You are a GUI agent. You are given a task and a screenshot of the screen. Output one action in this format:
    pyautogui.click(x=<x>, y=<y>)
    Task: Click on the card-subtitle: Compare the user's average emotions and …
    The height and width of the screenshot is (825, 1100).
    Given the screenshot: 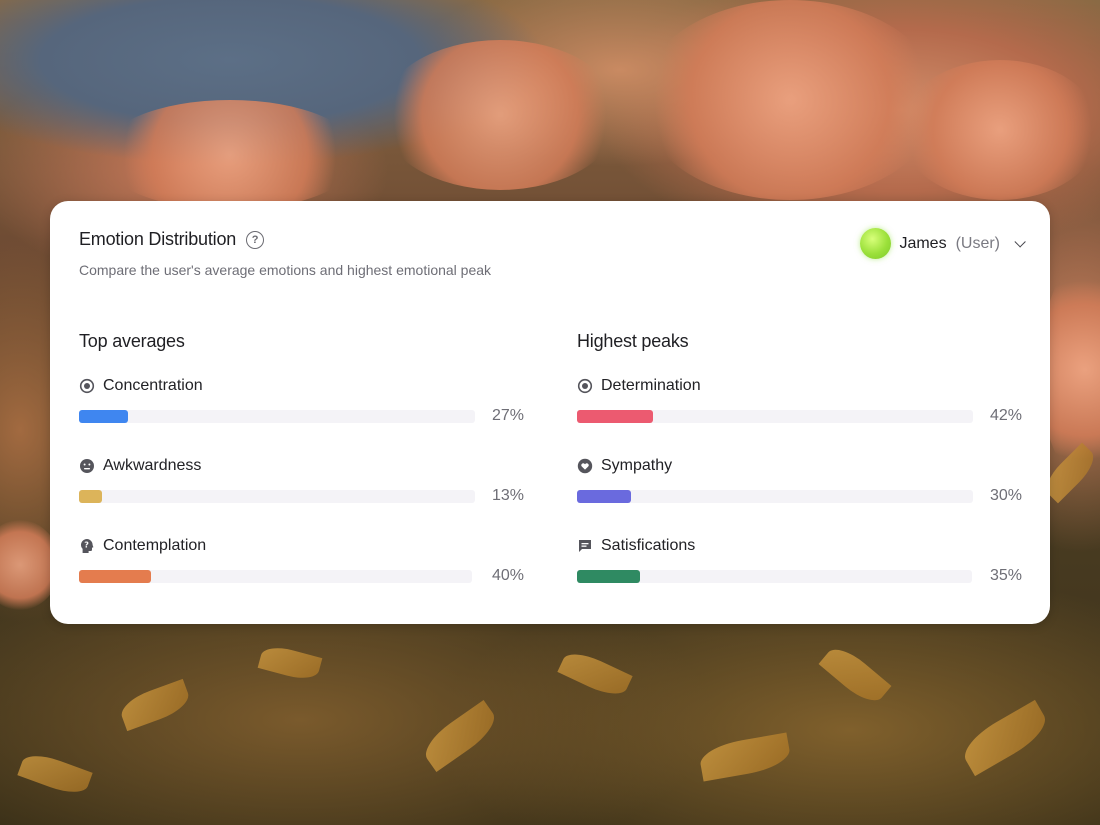 What is the action you would take?
    pyautogui.click(x=285, y=270)
    